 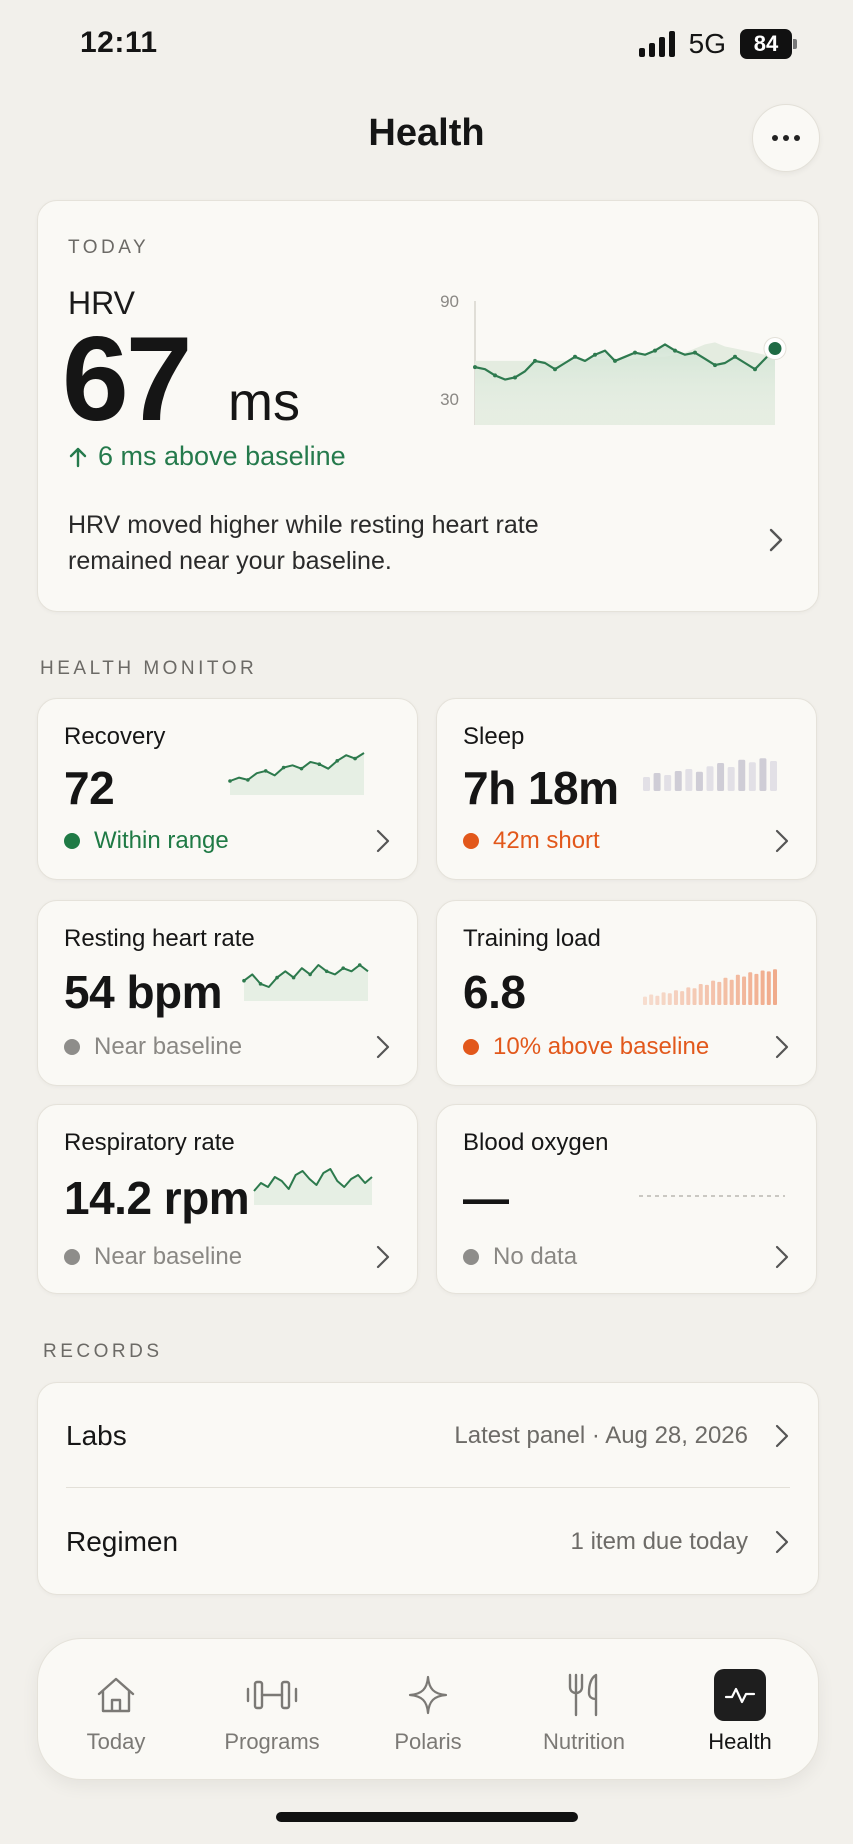 I want to click on metric-card-training-load: Training load 6.8 10% above baseline, so click(x=626, y=993).